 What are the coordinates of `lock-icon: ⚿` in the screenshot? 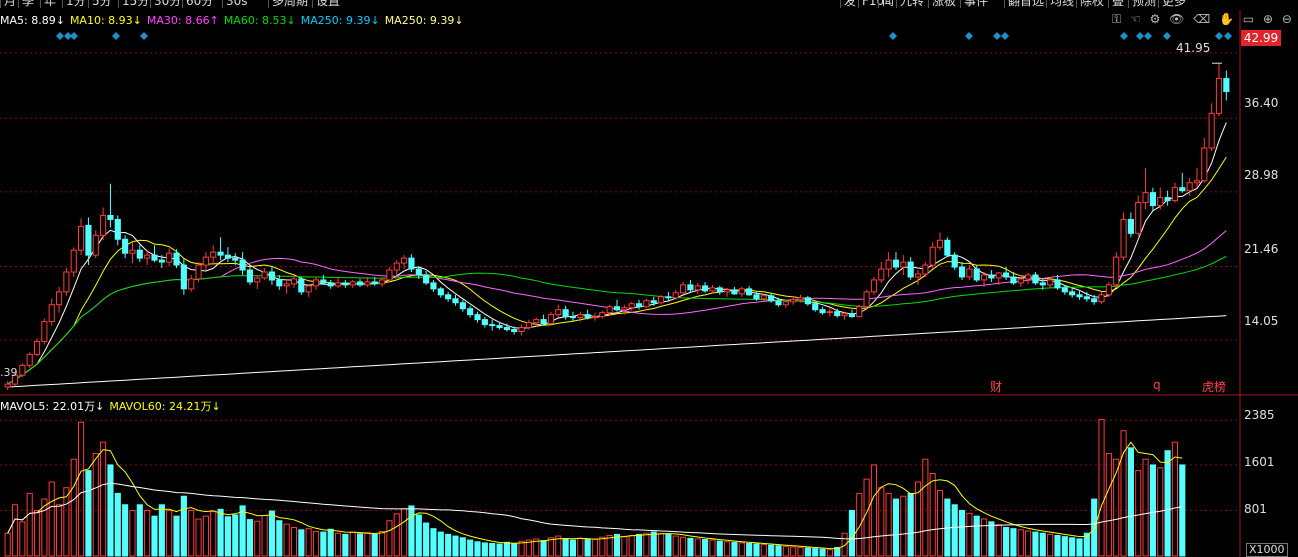 It's located at (1116, 19).